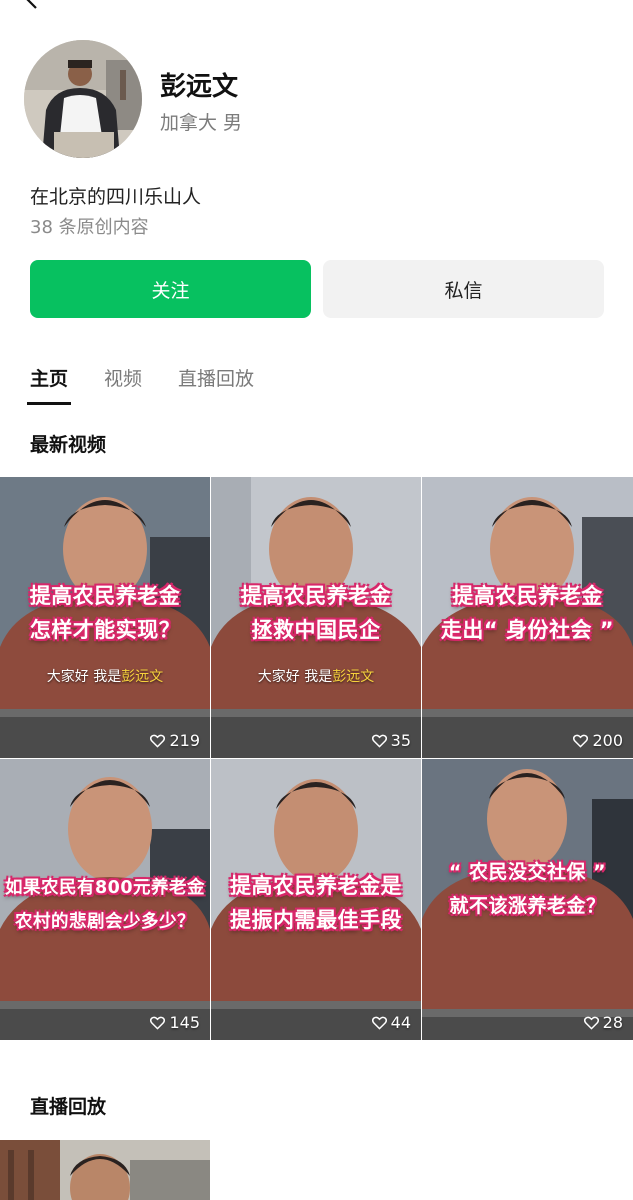  Describe the element at coordinates (201, 123) in the screenshot. I see `profile-location-gender: 加拿大 男` at that location.